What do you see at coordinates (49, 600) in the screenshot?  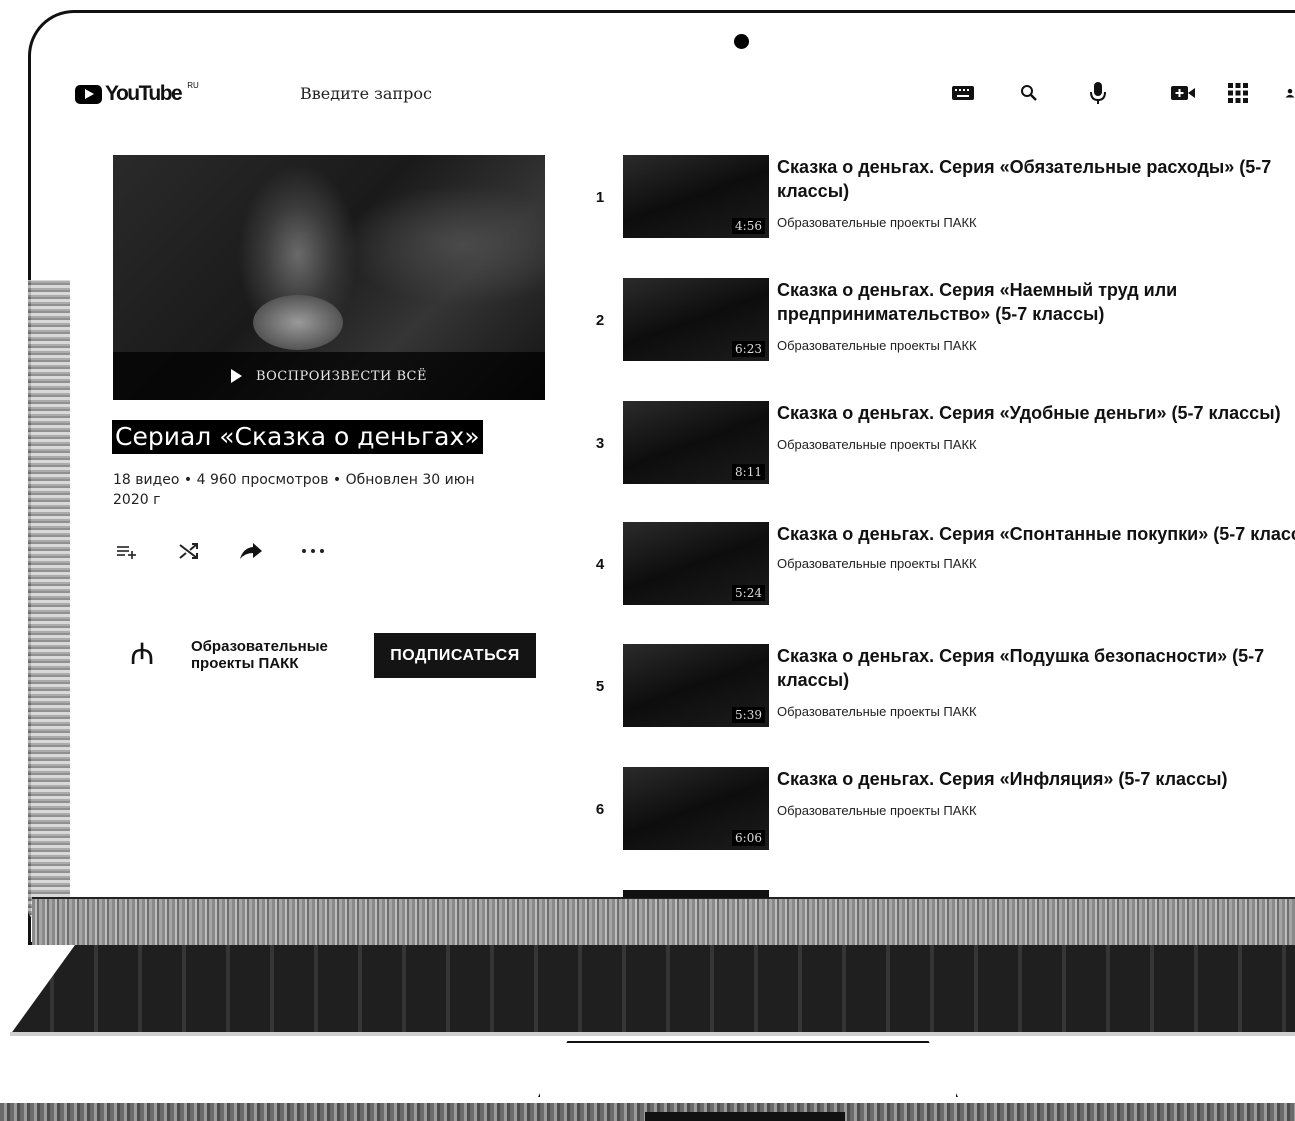 I see `screen-glare` at bounding box center [49, 600].